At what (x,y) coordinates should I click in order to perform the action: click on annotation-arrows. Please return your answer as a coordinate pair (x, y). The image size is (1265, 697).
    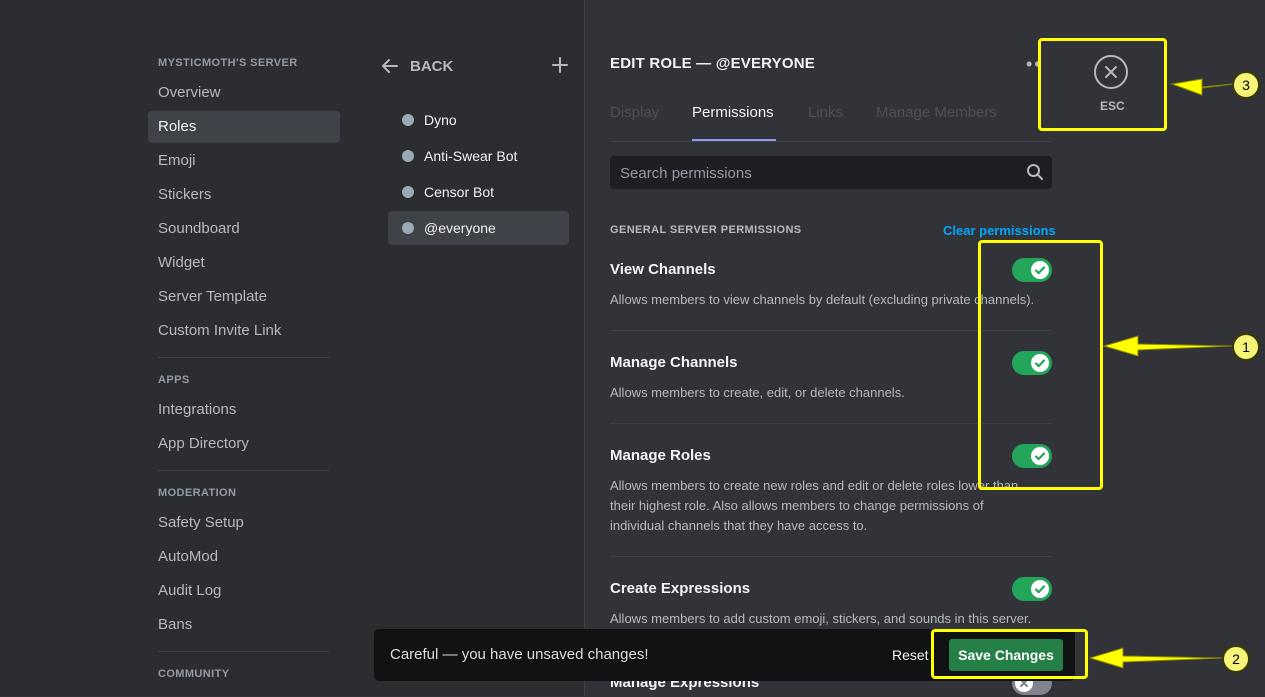
    Looking at the image, I should click on (1161, 373).